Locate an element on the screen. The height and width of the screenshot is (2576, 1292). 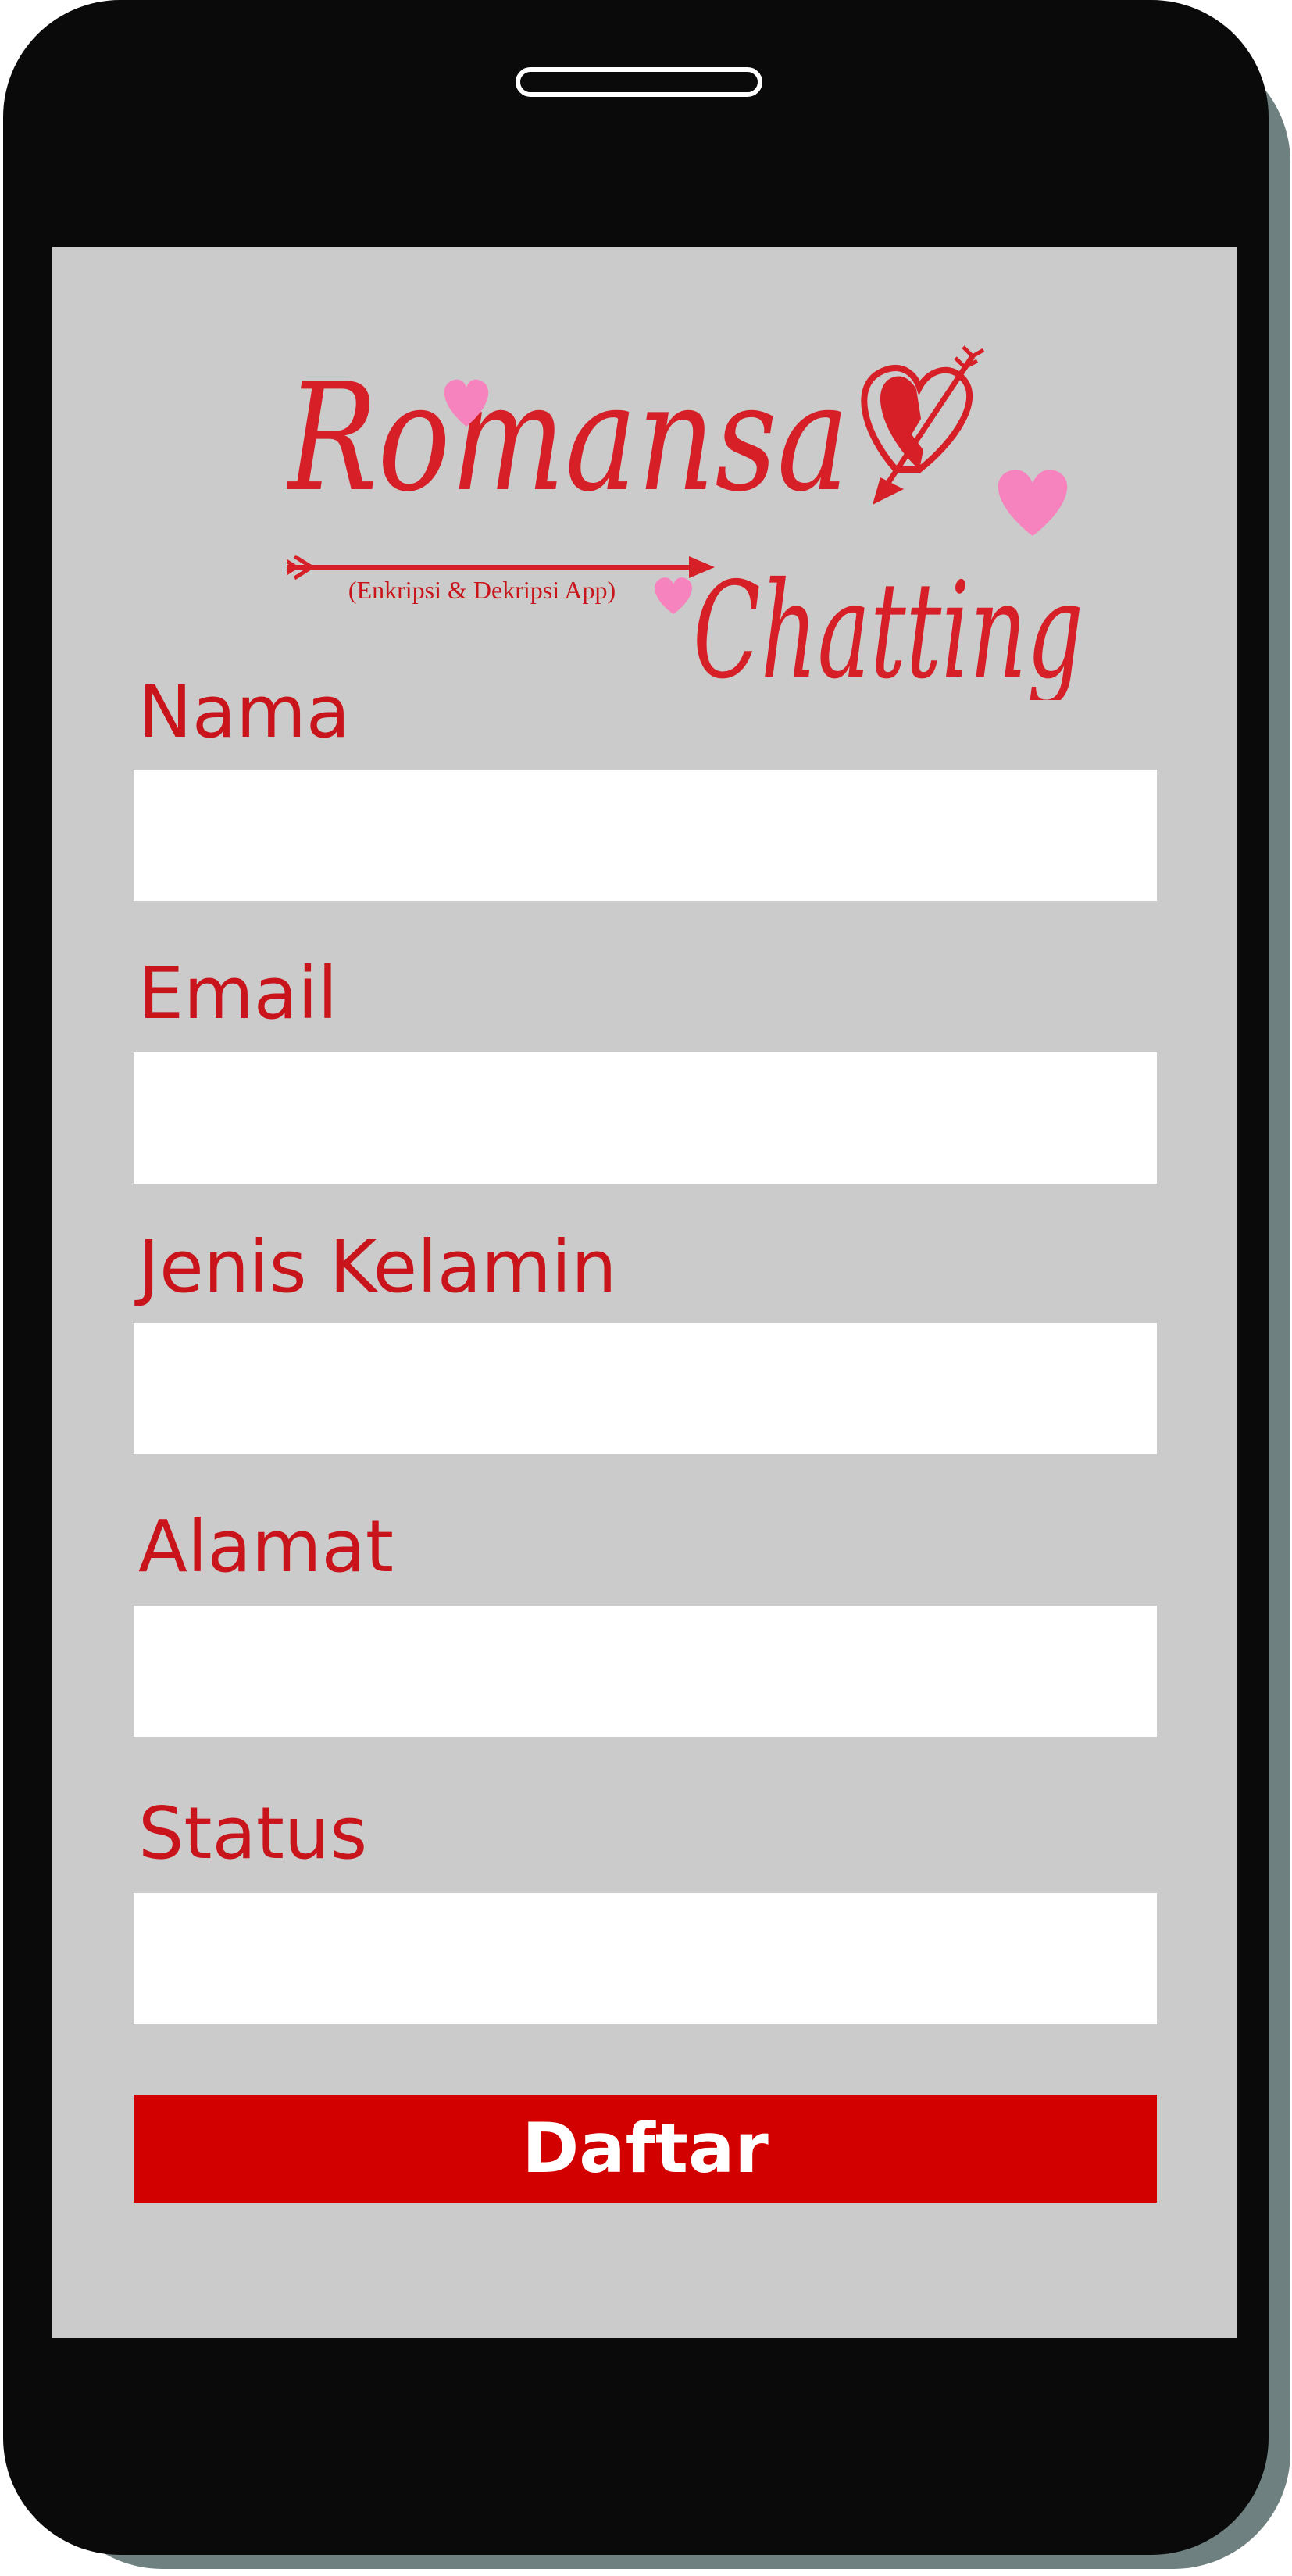
address-label: Alamat is located at coordinates (266, 1547).